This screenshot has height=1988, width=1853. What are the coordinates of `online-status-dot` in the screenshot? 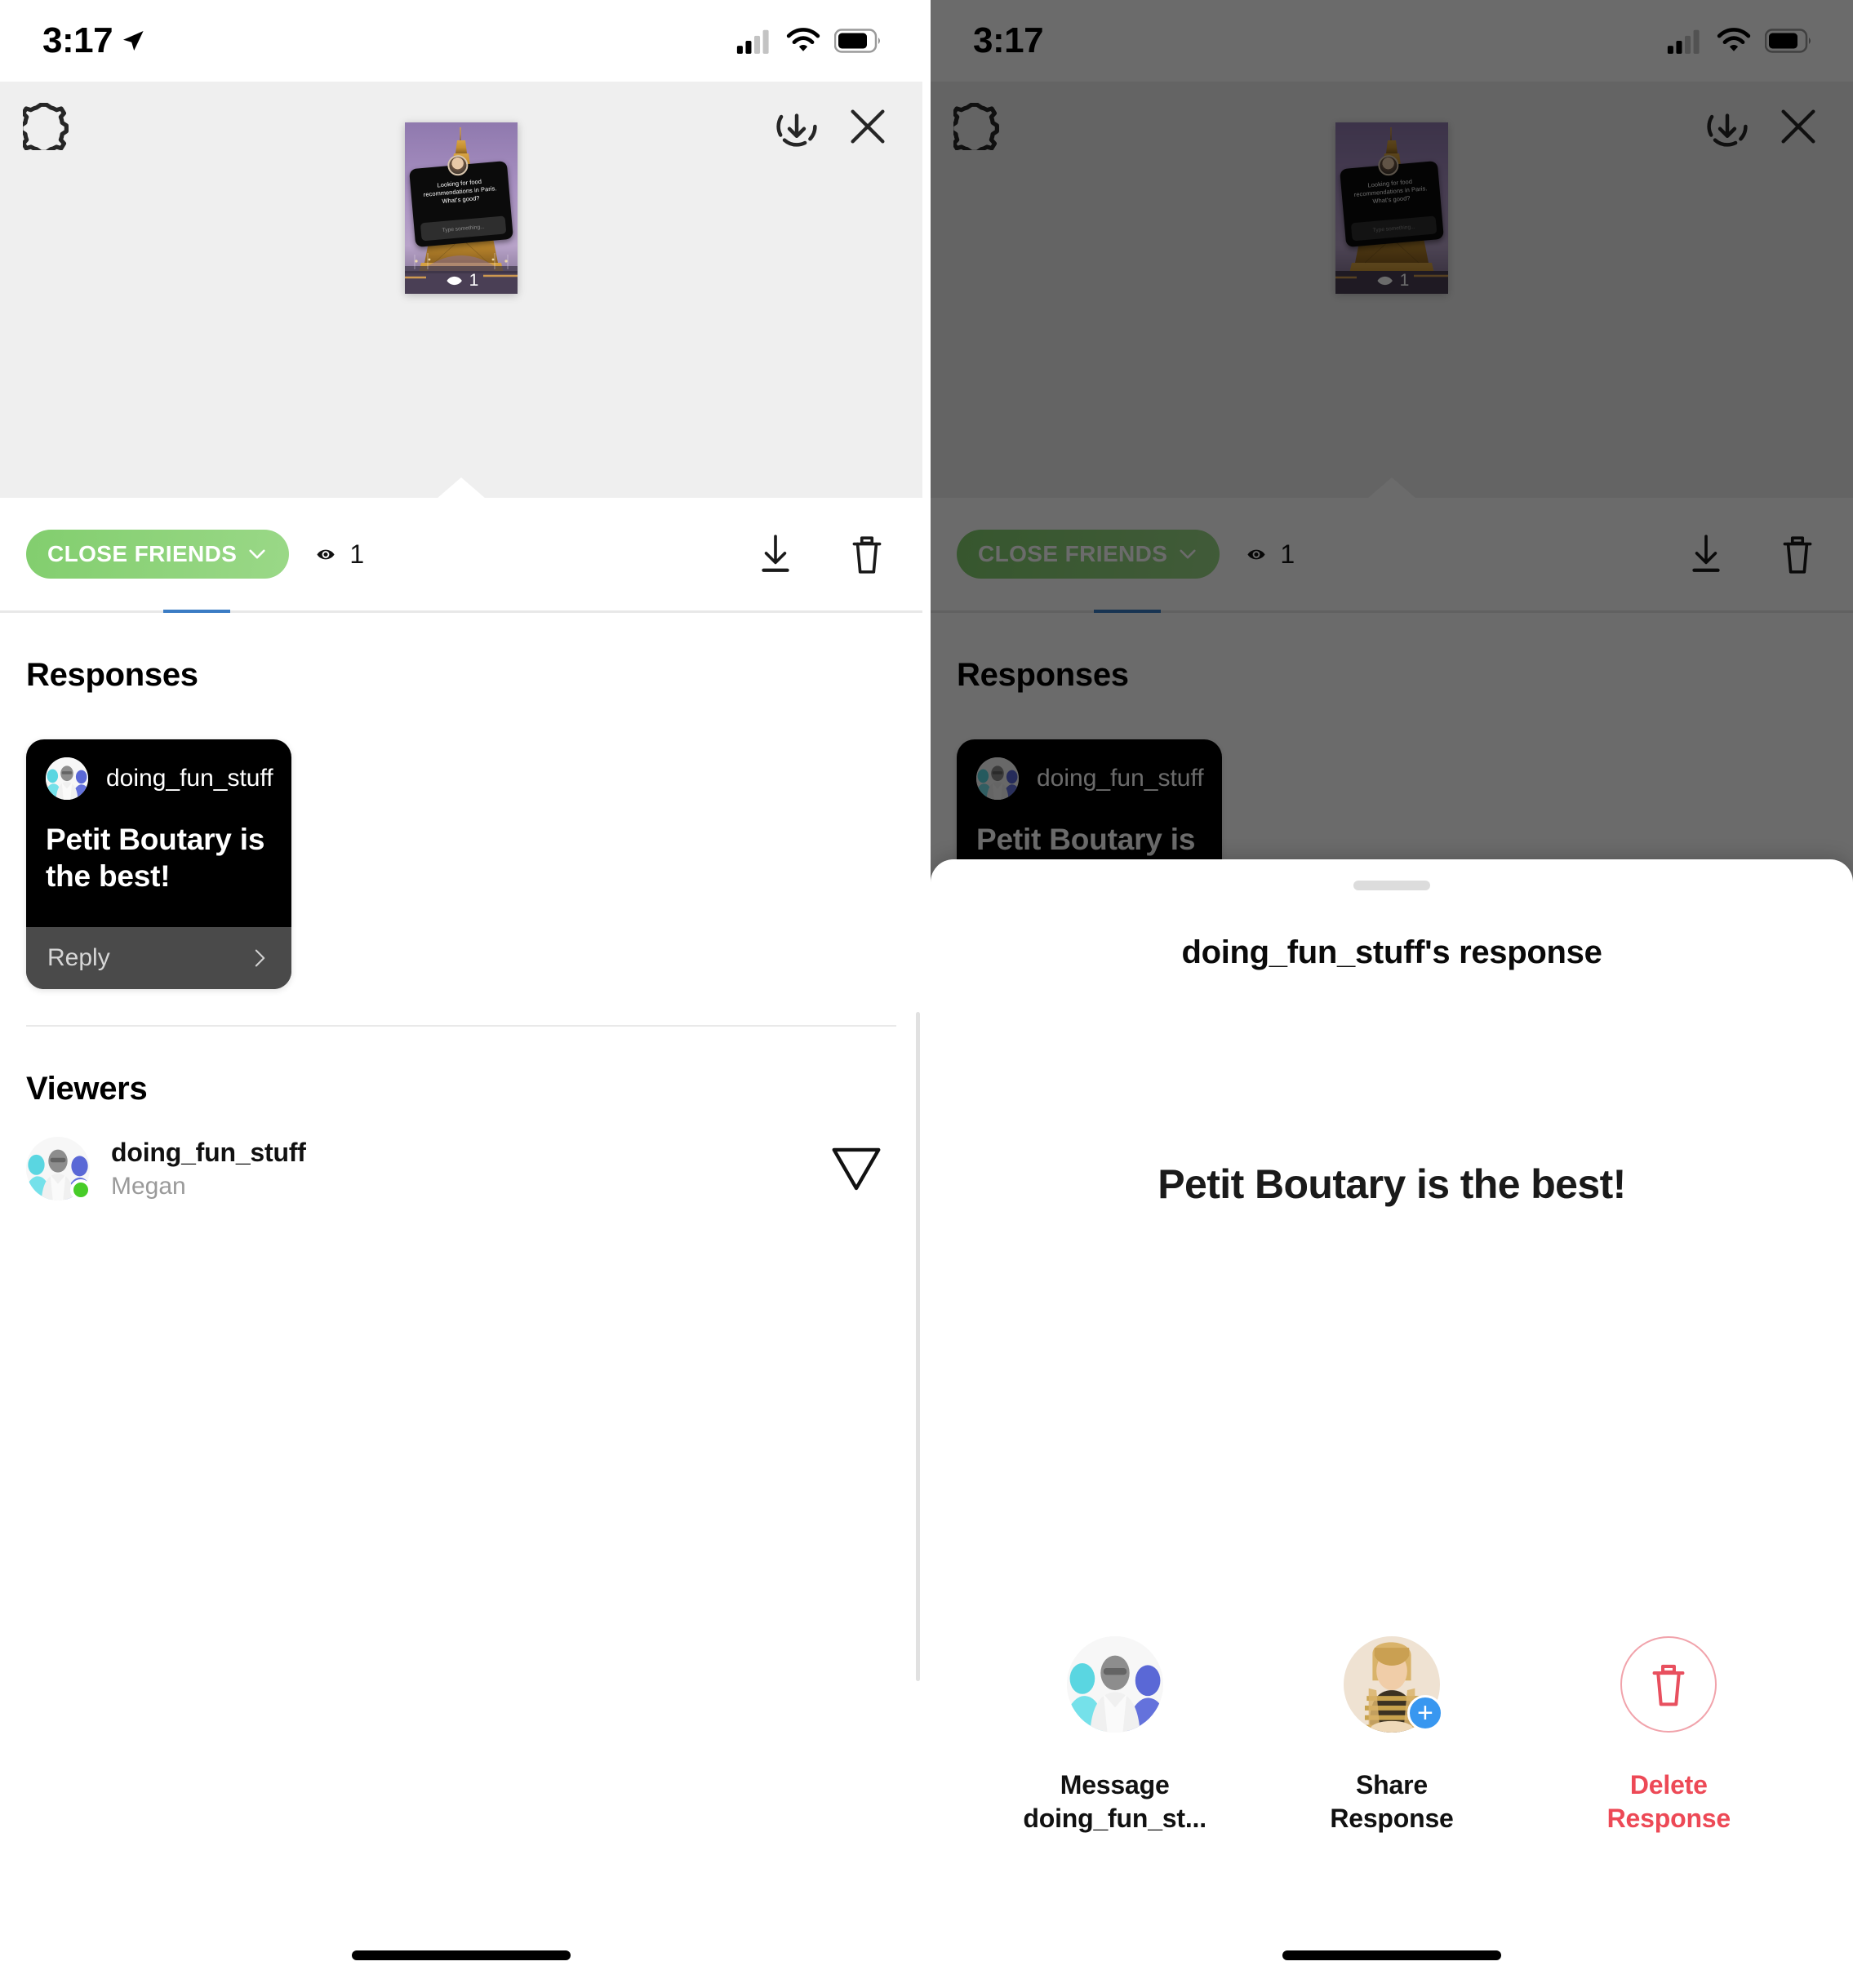 It's located at (80, 1190).